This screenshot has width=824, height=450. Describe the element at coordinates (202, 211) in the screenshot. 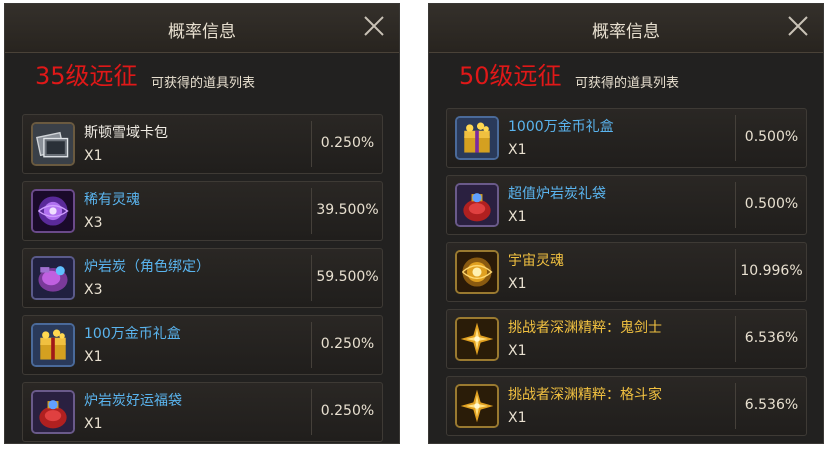

I see `list-item: 稀有灵魂 X3 39.500%` at that location.